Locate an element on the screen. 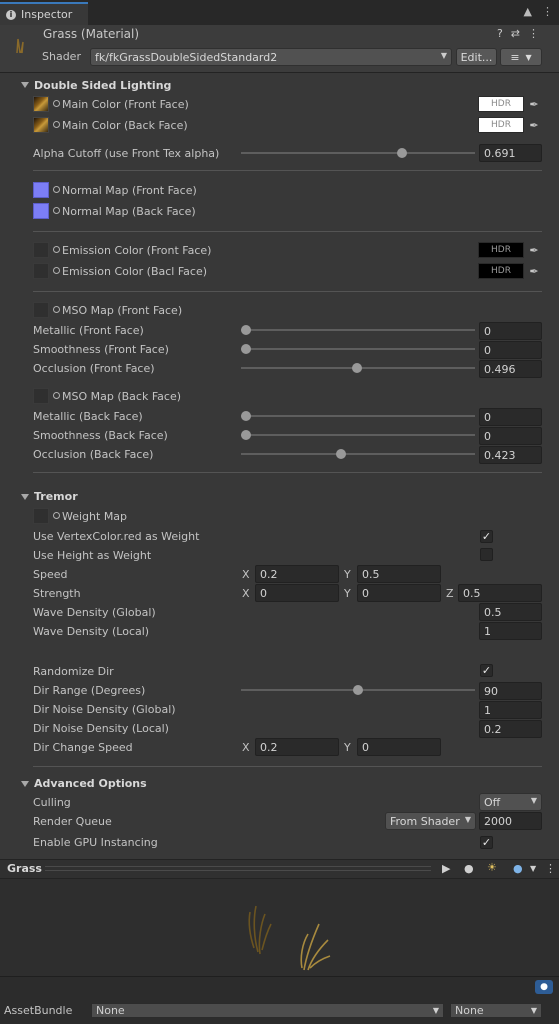 Image resolution: width=559 pixels, height=1024 pixels. texture-slot-main-back is located at coordinates (41, 125).